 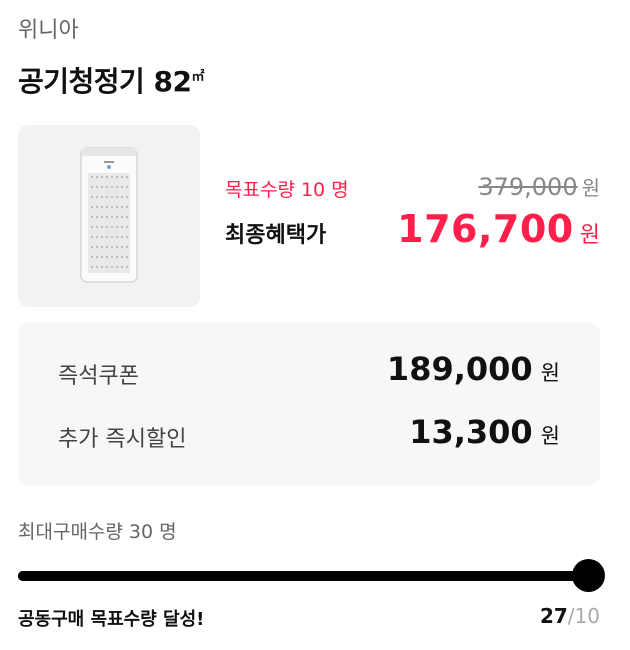 What do you see at coordinates (97, 532) in the screenshot?
I see `max-purchase: 최대구매수량 30 명` at bounding box center [97, 532].